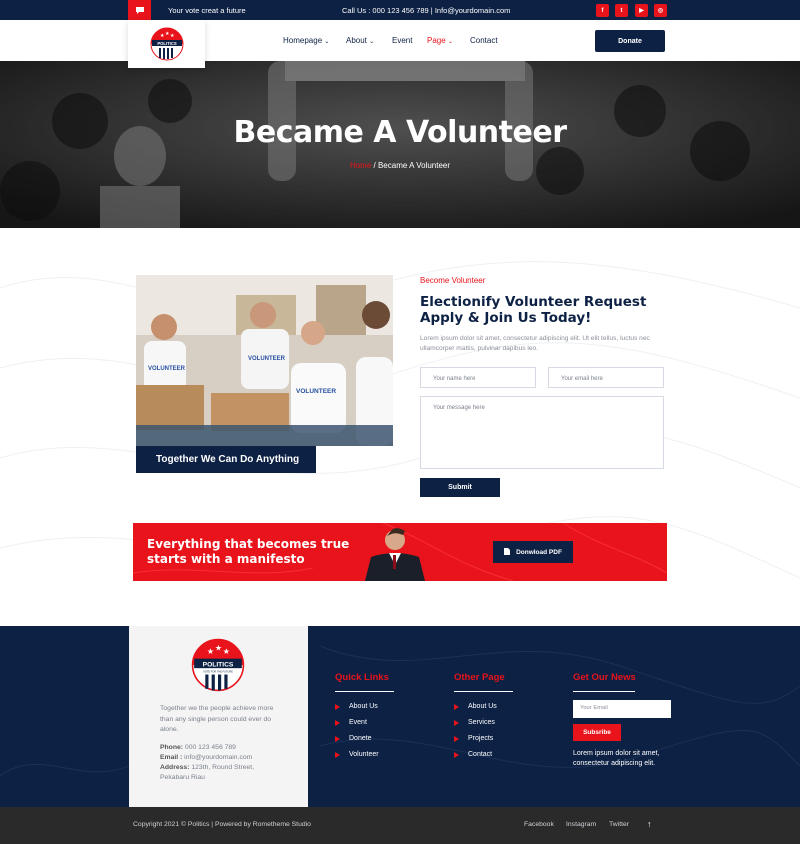 The width and height of the screenshot is (800, 844). What do you see at coordinates (473, 754) in the screenshot?
I see `footer-link-contact: Contact` at bounding box center [473, 754].